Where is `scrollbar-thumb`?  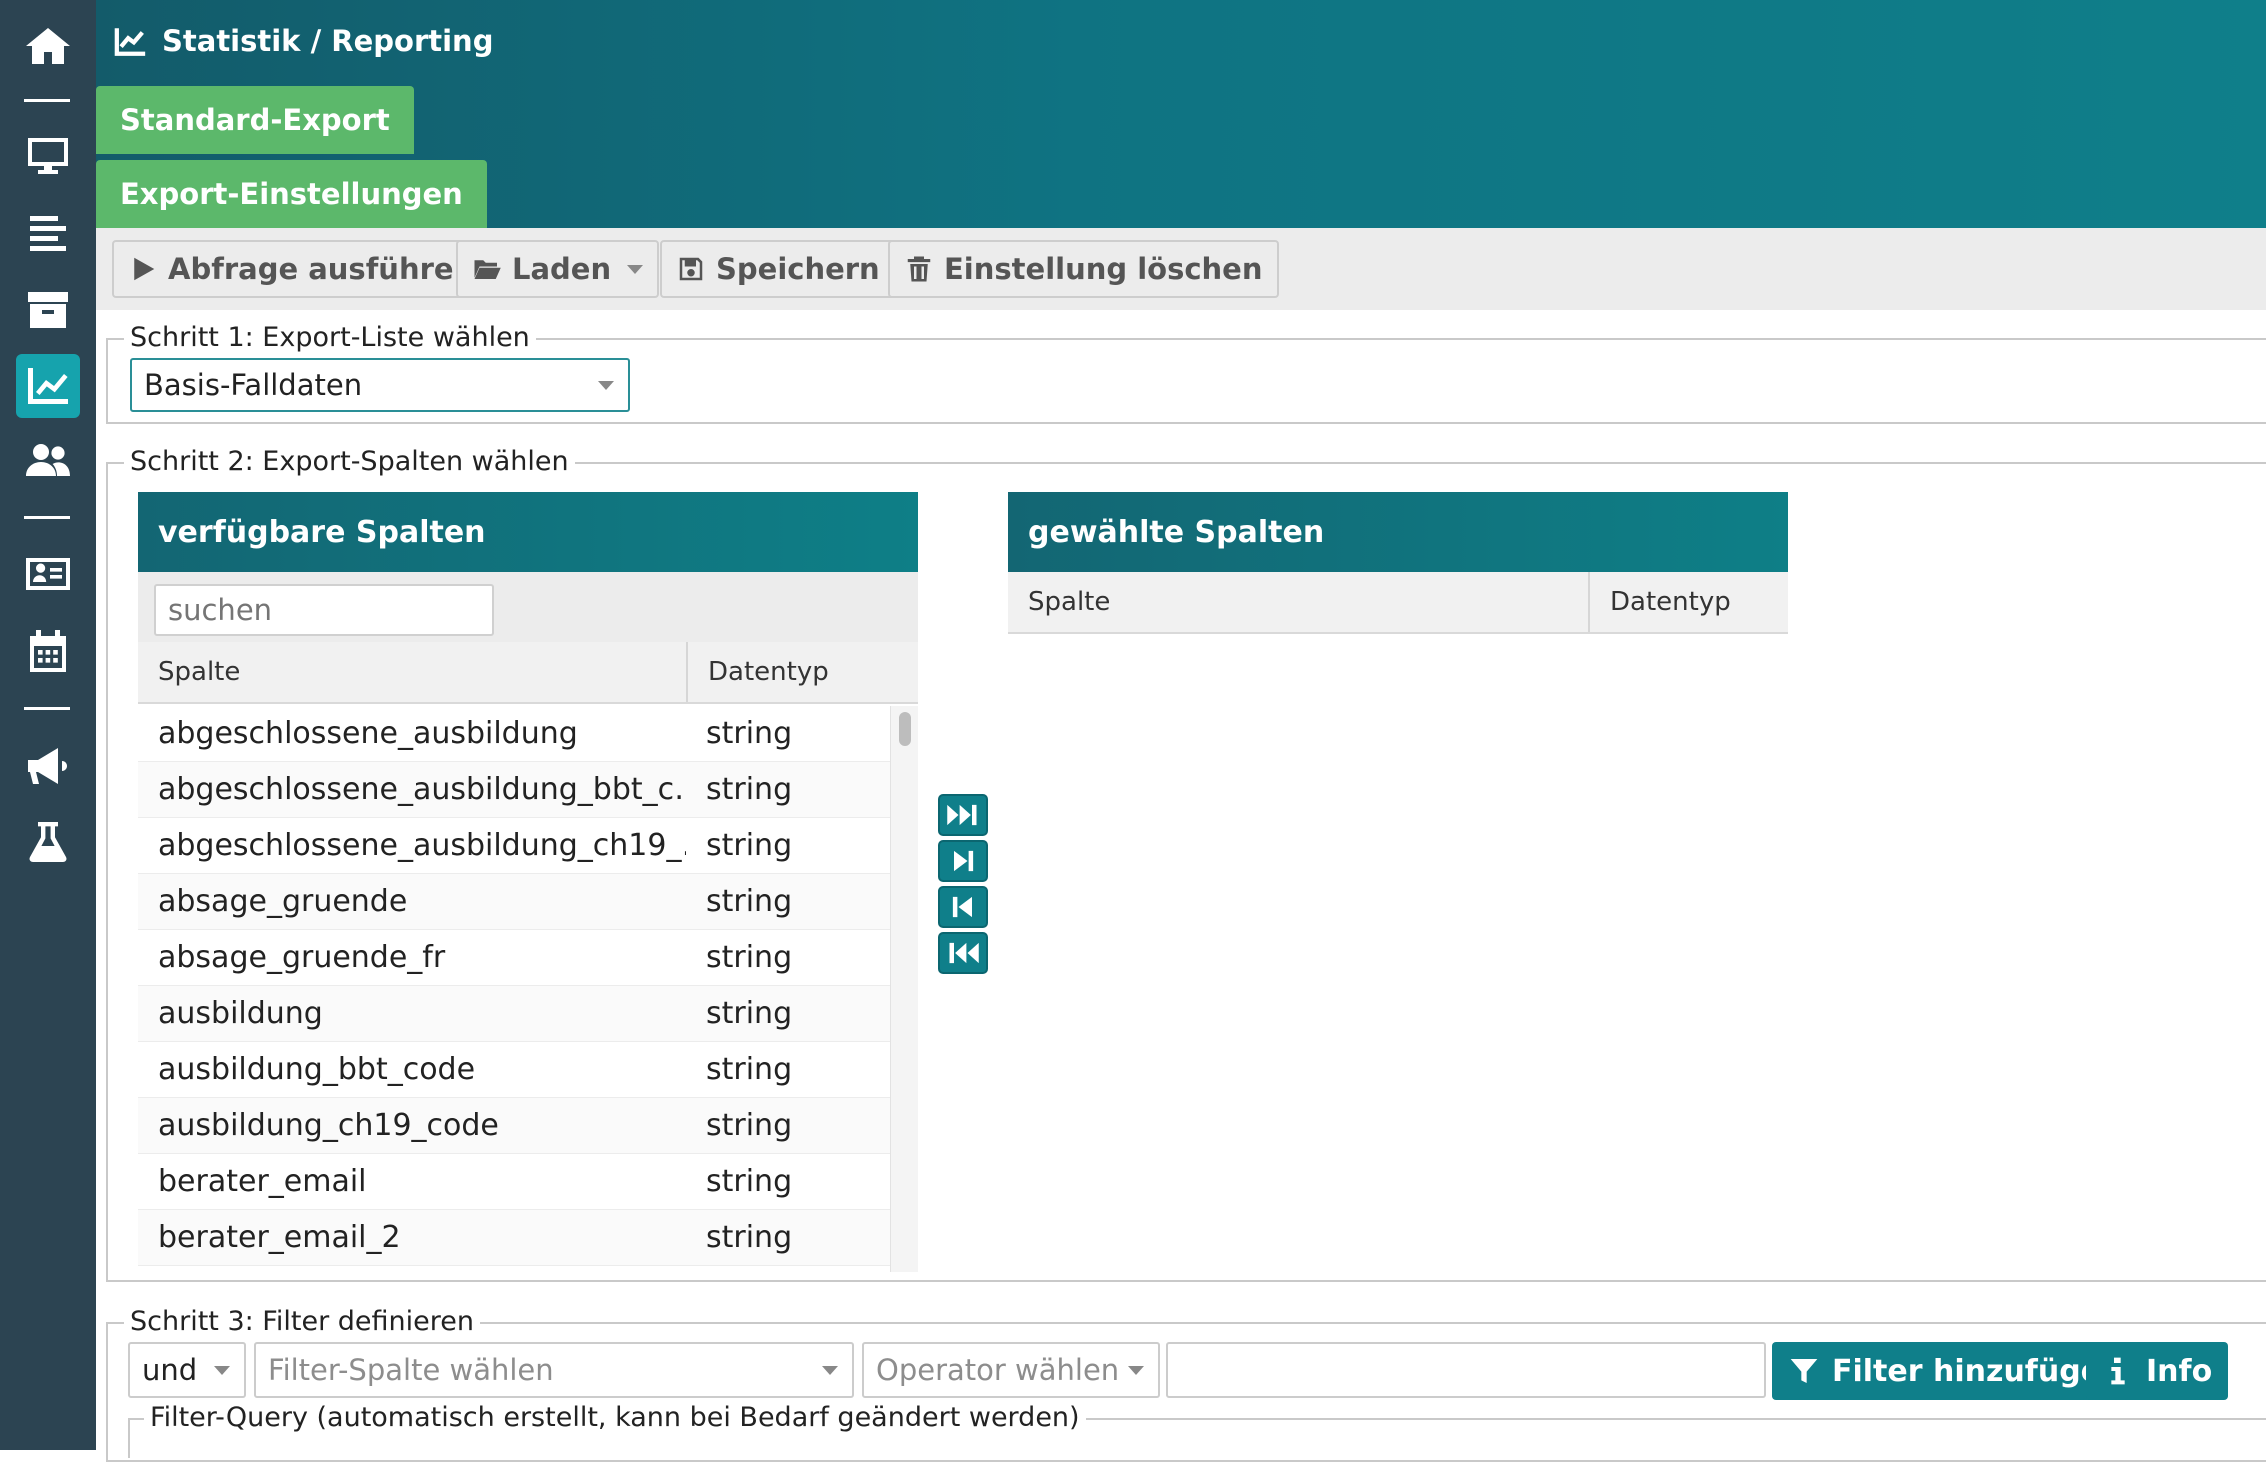 scrollbar-thumb is located at coordinates (905, 729).